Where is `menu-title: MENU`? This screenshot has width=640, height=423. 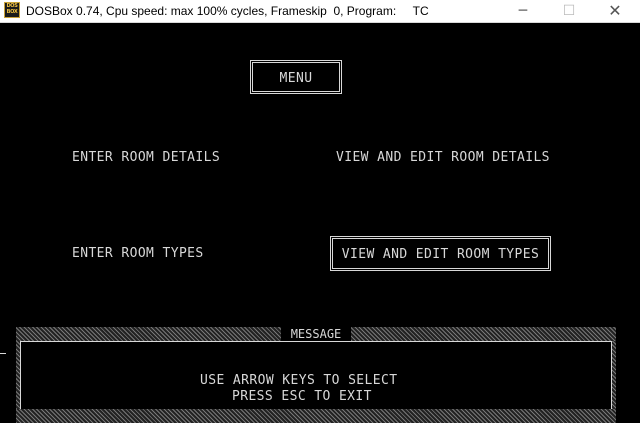 menu-title: MENU is located at coordinates (296, 78).